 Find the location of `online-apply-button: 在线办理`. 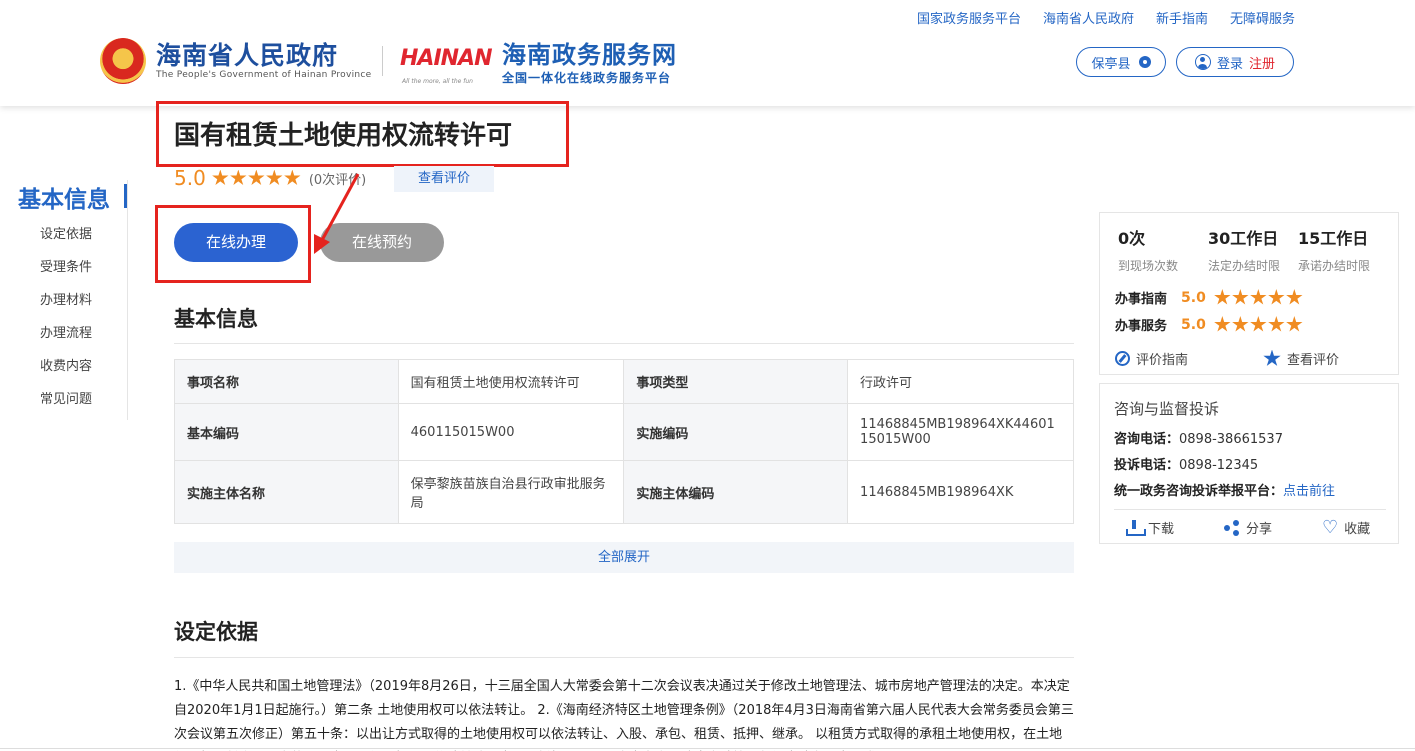

online-apply-button: 在线办理 is located at coordinates (236, 242).